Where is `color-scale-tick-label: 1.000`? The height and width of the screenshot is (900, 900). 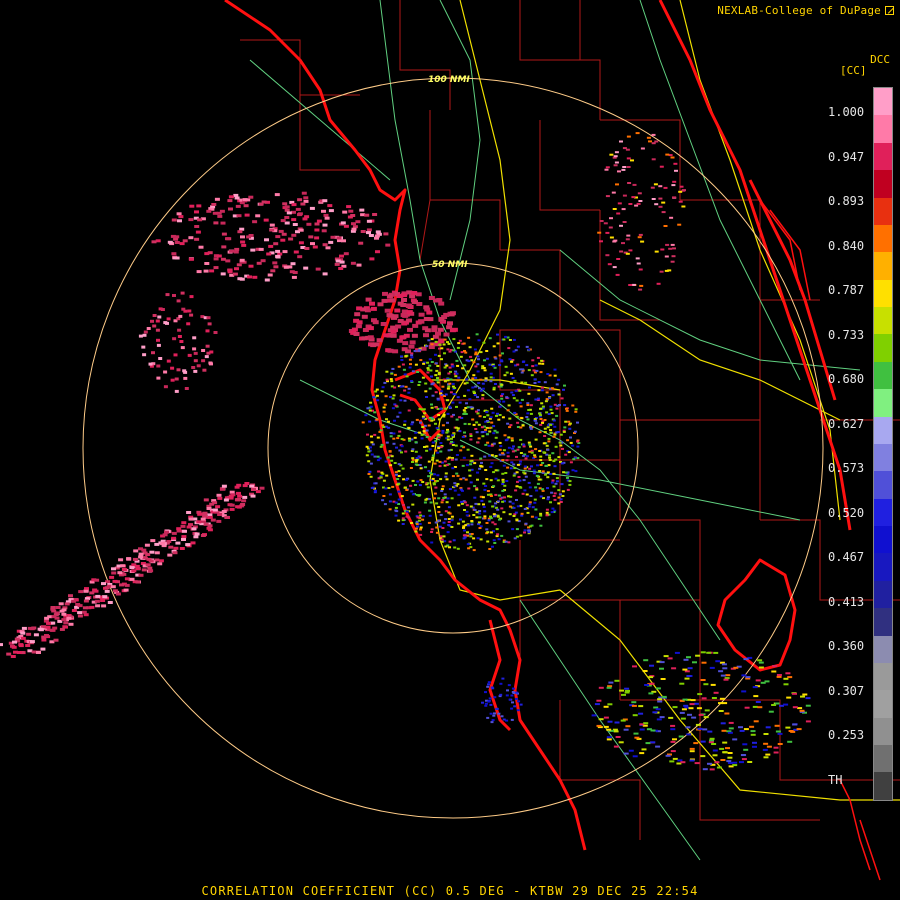
color-scale-tick-label: 1.000 is located at coordinates (846, 112).